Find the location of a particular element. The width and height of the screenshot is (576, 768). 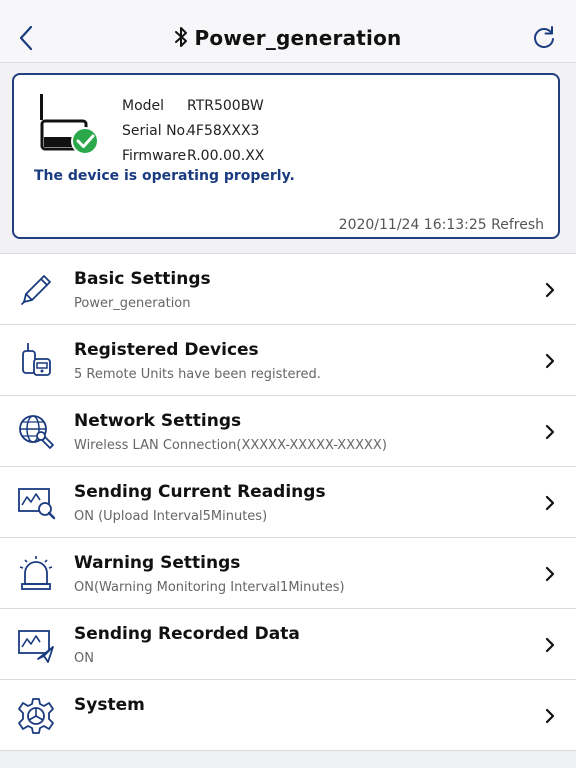

serial-row: Serial No.4F58XXX3 is located at coordinates (193, 131).